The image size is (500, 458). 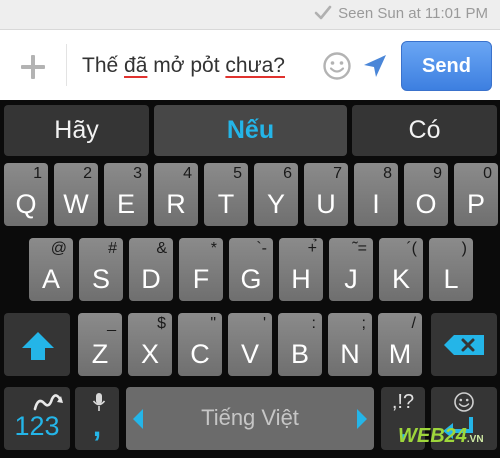 I want to click on key-label: C, so click(x=200, y=354).